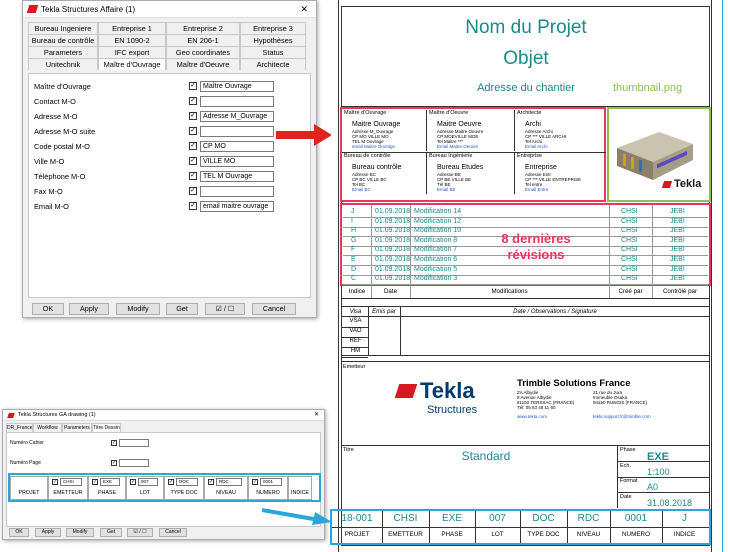 The height and width of the screenshot is (552, 730). What do you see at coordinates (436, 279) in the screenshot?
I see `rev-mod: Modification 3` at bounding box center [436, 279].